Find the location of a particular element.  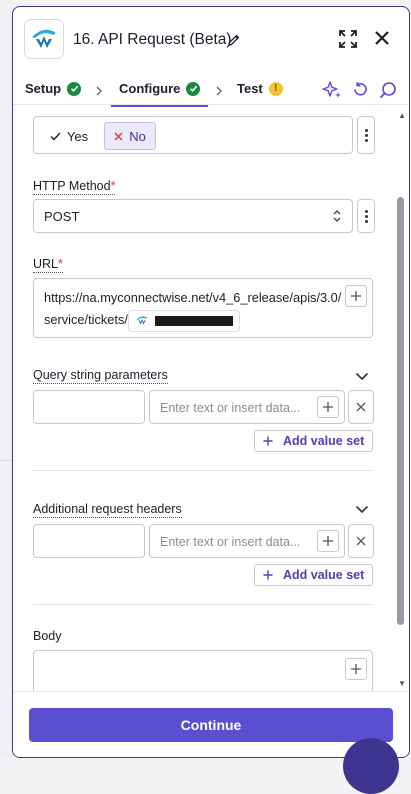

no-option: No is located at coordinates (130, 136).